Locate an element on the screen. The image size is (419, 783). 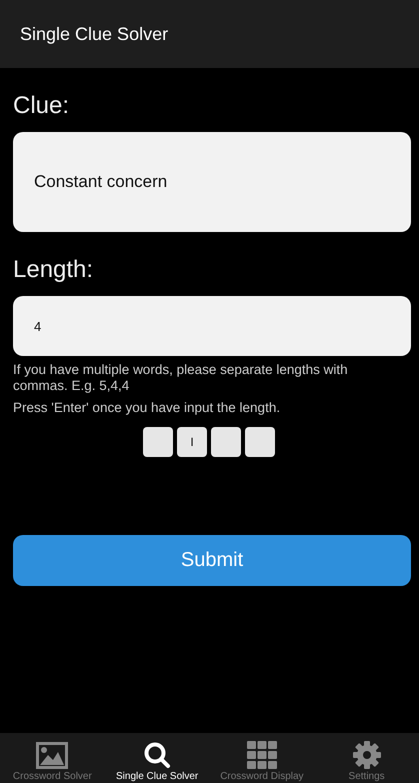
image-icon is located at coordinates (52, 755).